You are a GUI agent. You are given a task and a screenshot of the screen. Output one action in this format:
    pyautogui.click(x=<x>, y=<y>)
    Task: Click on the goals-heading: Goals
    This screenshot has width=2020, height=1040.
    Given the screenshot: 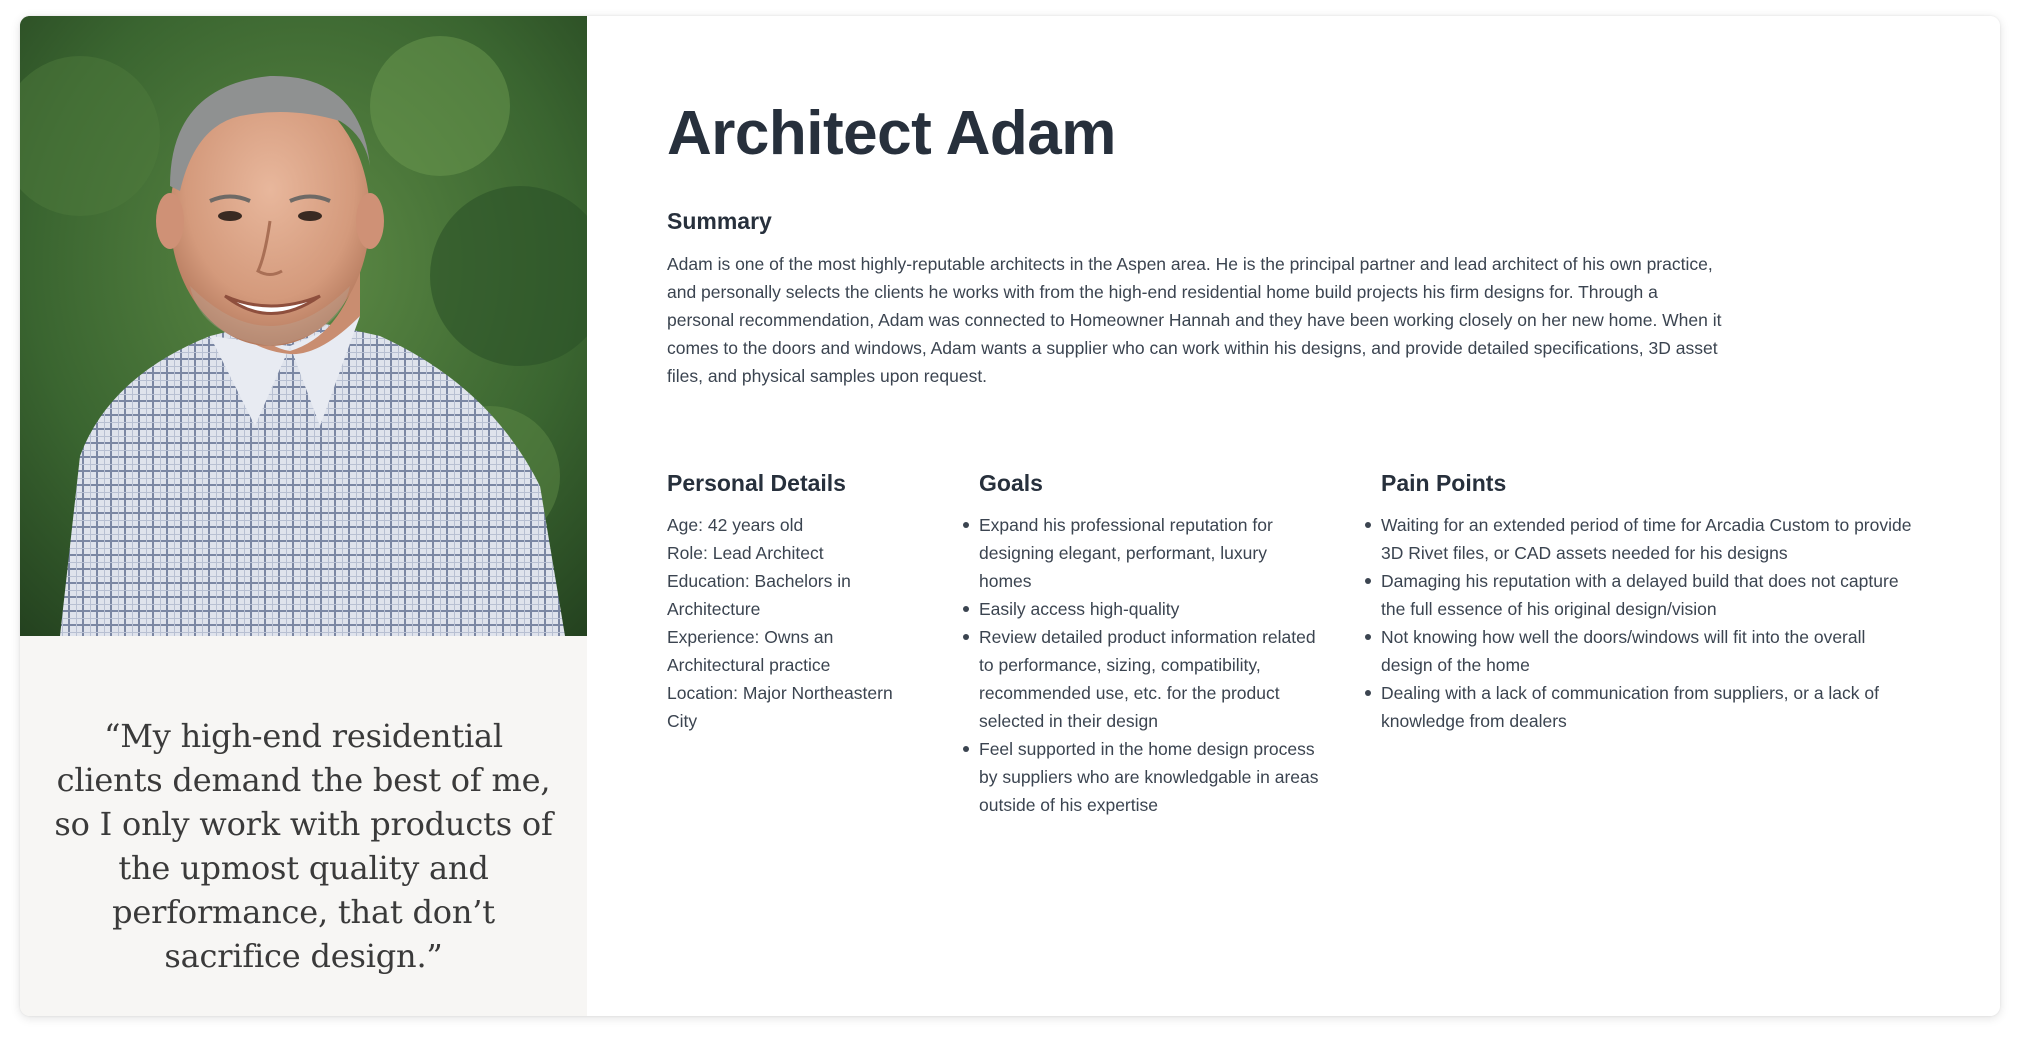 What is the action you would take?
    pyautogui.click(x=1011, y=483)
    